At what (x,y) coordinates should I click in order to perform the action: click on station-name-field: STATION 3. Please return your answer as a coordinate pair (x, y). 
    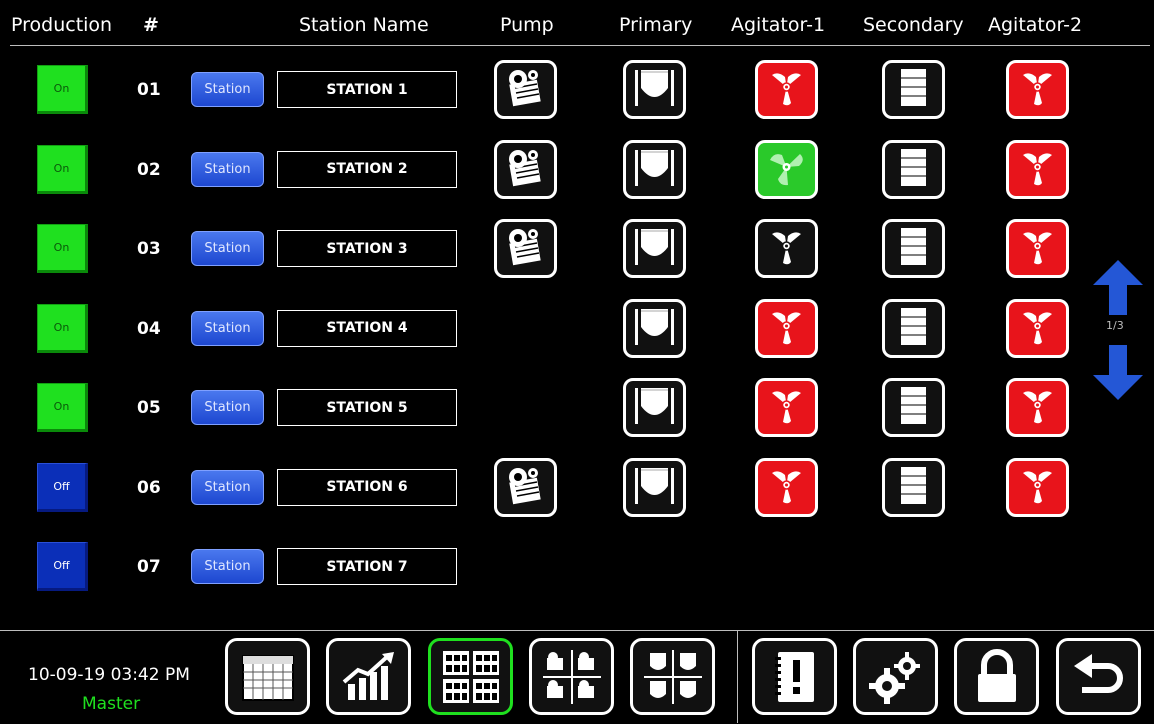
    Looking at the image, I should click on (367, 248).